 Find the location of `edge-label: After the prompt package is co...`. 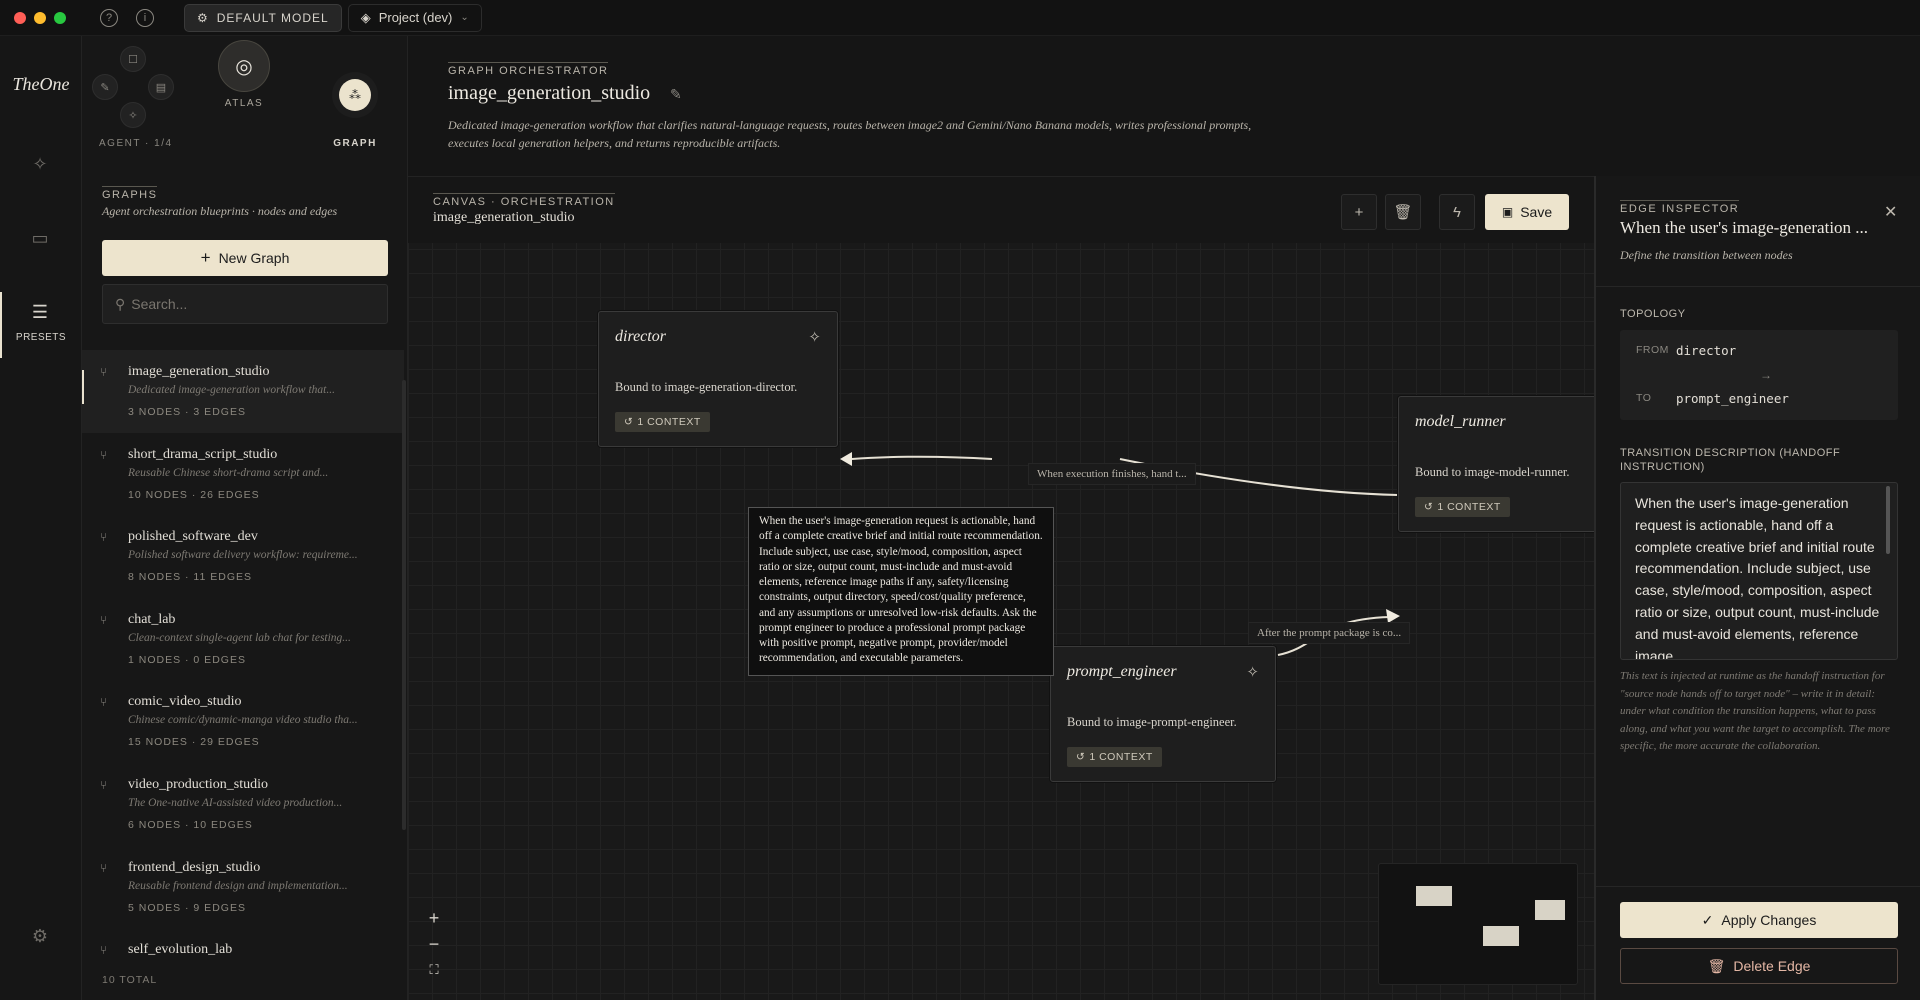

edge-label: After the prompt package is co... is located at coordinates (1329, 633).